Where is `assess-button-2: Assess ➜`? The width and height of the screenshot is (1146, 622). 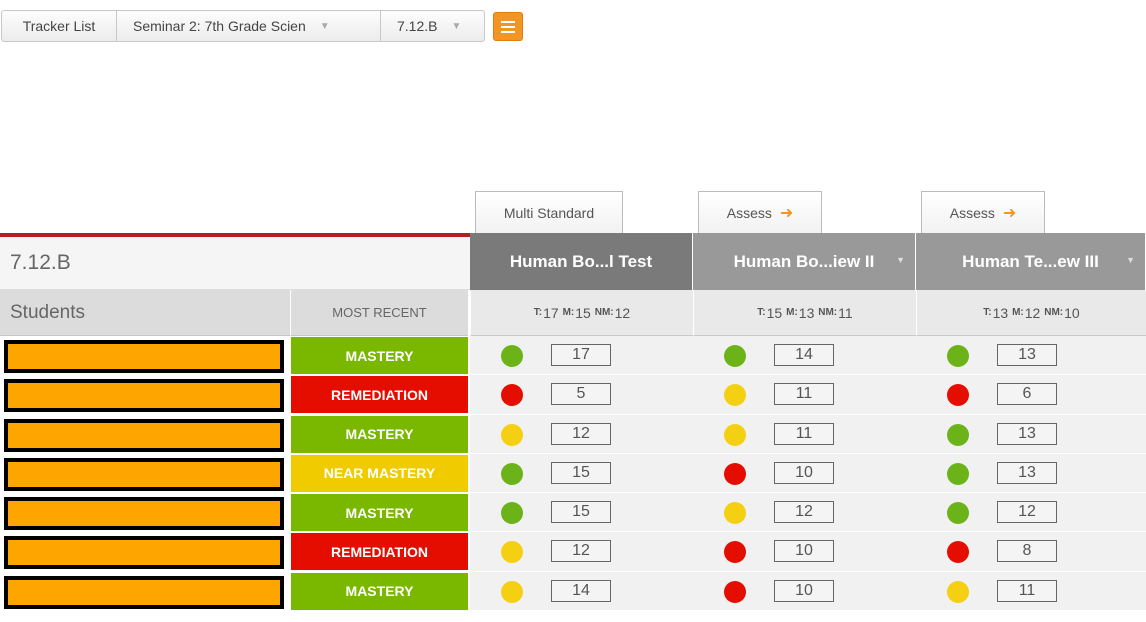
assess-button-2: Assess ➜ is located at coordinates (983, 212).